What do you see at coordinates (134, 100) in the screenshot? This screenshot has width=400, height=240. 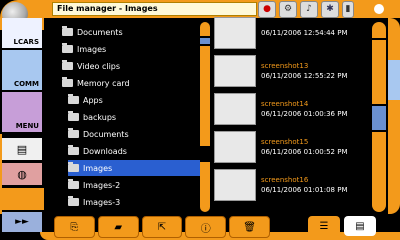 I see `tree-item: Apps` at bounding box center [134, 100].